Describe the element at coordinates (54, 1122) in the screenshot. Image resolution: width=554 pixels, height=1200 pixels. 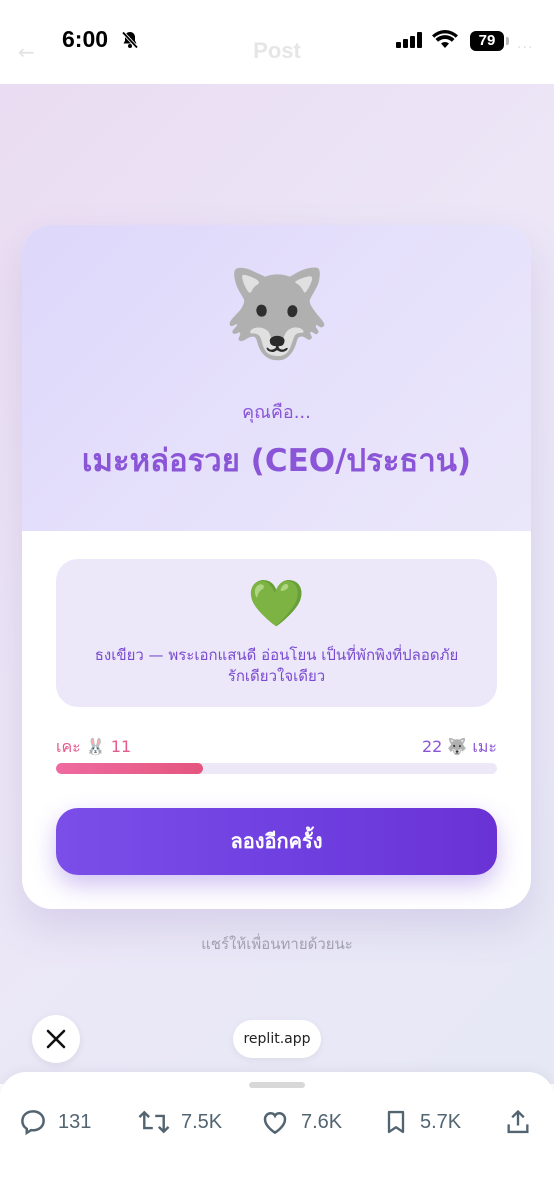
I see `reply-button: 131` at that location.